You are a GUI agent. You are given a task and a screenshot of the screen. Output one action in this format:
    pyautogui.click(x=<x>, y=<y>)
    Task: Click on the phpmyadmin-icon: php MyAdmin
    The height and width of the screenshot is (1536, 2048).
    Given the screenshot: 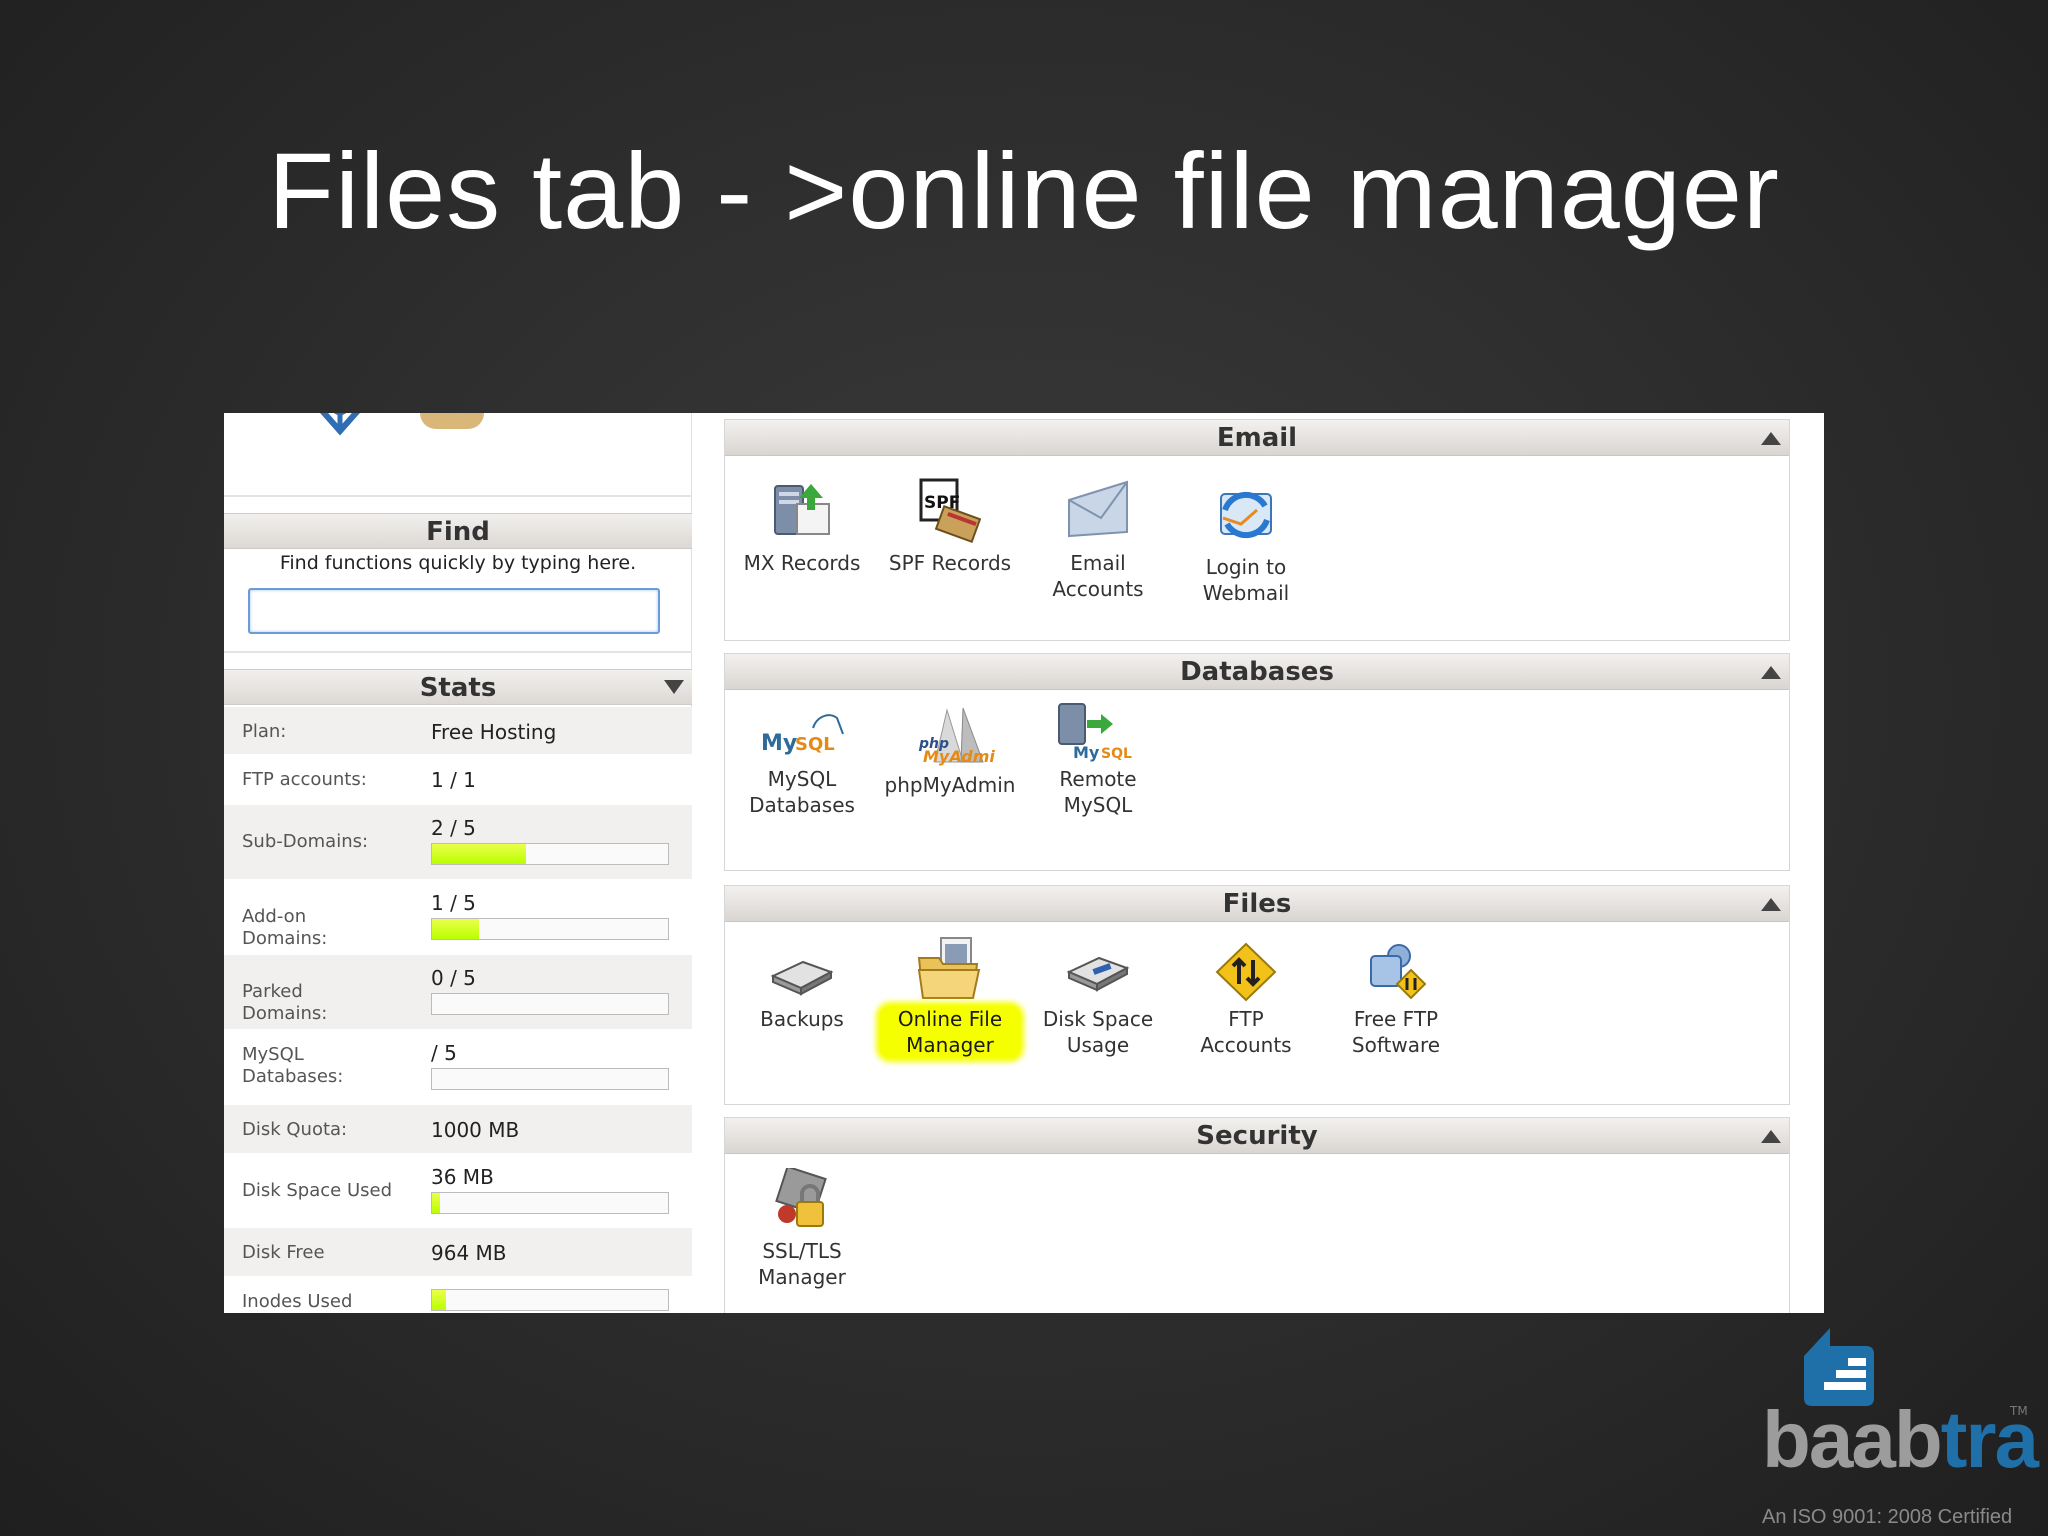 What is the action you would take?
    pyautogui.click(x=956, y=736)
    